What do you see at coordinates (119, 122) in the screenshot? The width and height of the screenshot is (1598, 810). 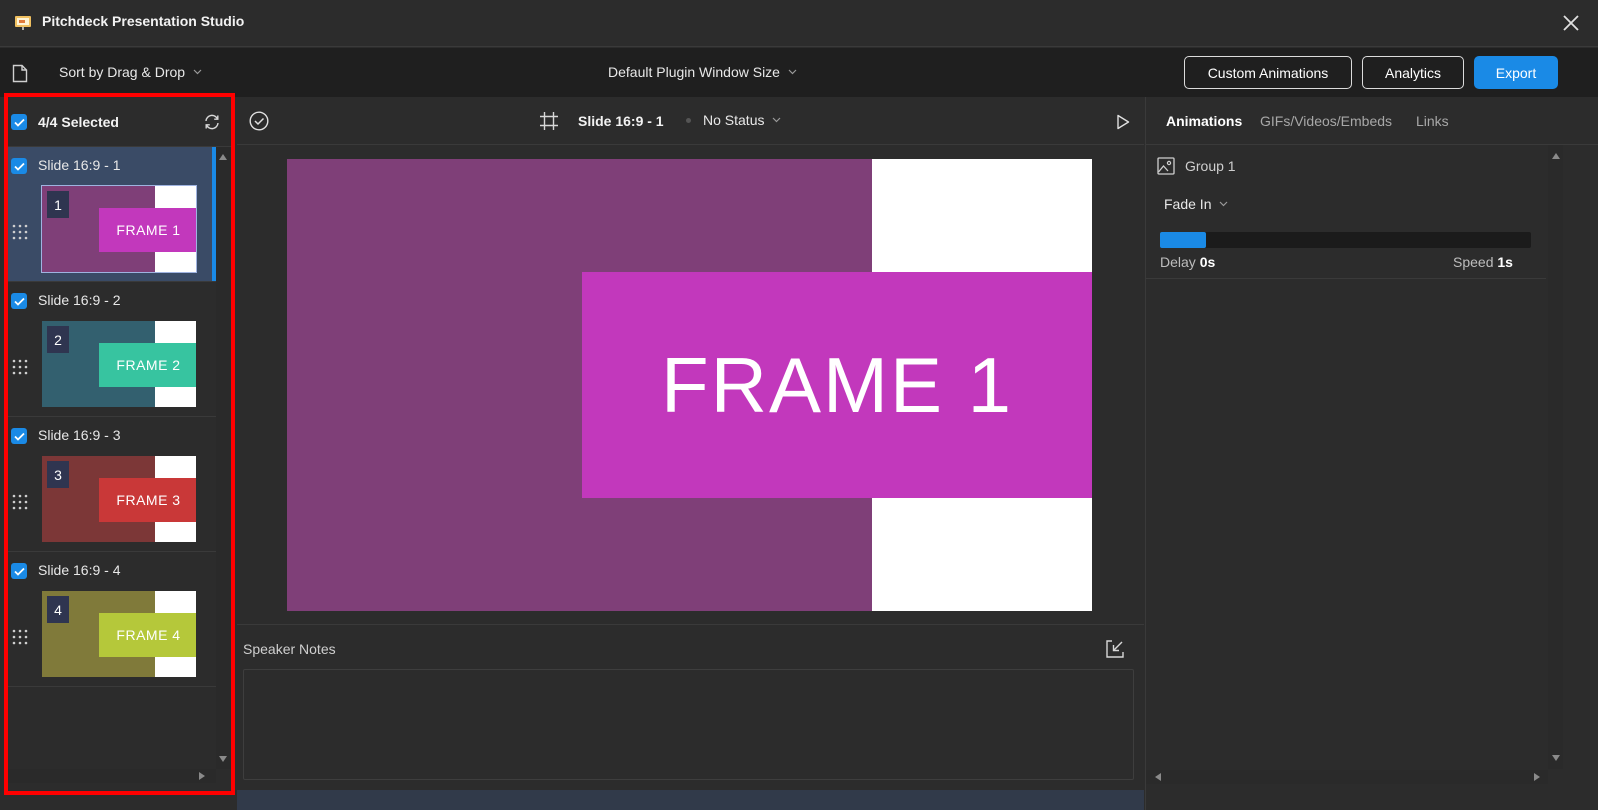 I see `slides-panel-header: 4/4 Selected` at bounding box center [119, 122].